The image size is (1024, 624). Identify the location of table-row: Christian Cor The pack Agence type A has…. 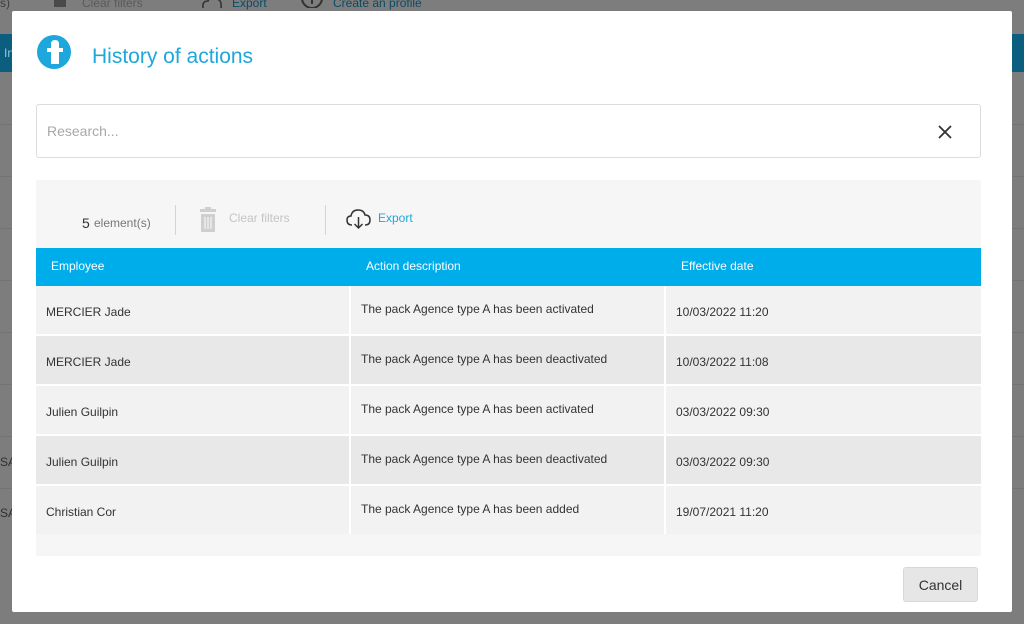
(508, 510).